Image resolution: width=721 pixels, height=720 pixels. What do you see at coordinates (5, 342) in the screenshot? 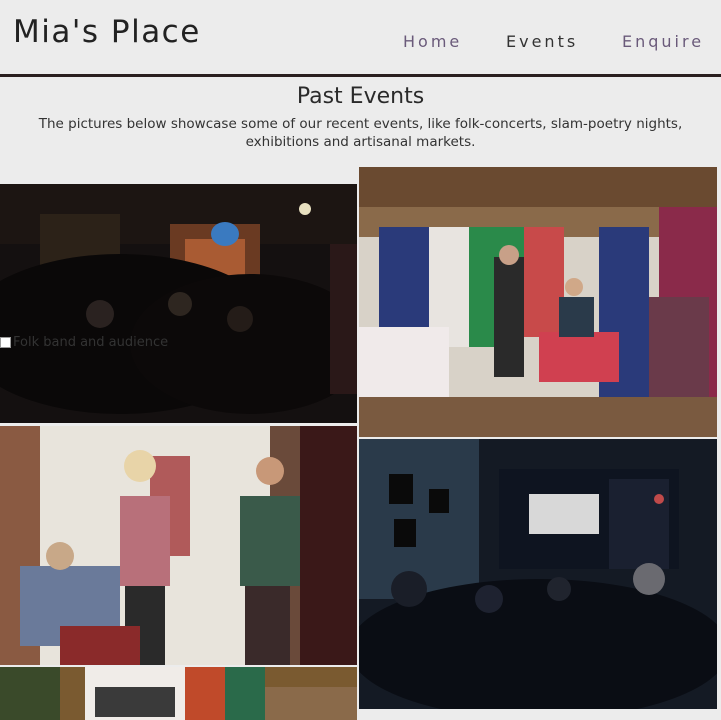
I see `broken-image-icon` at bounding box center [5, 342].